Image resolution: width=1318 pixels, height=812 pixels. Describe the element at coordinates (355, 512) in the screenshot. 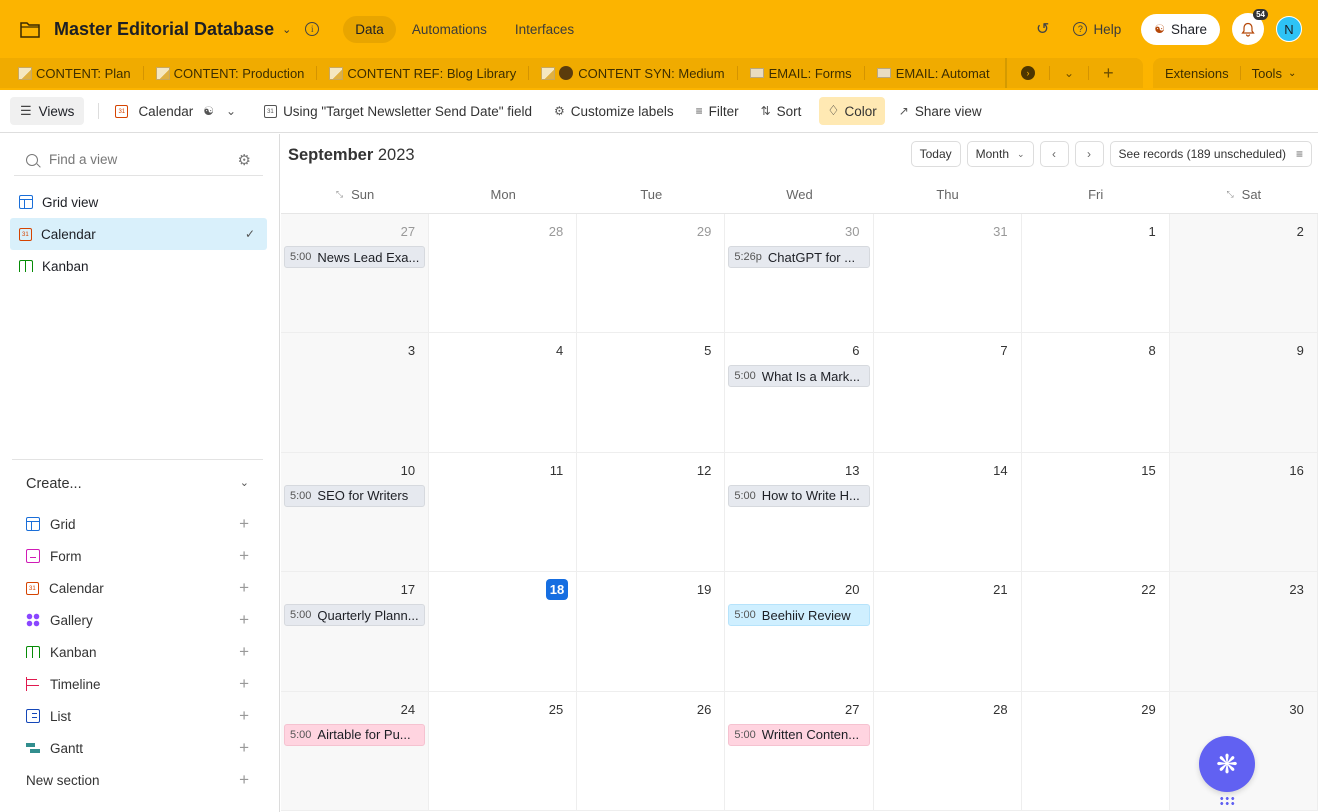

I see `calendar-day: 10 5:00 SEO for Writers` at that location.